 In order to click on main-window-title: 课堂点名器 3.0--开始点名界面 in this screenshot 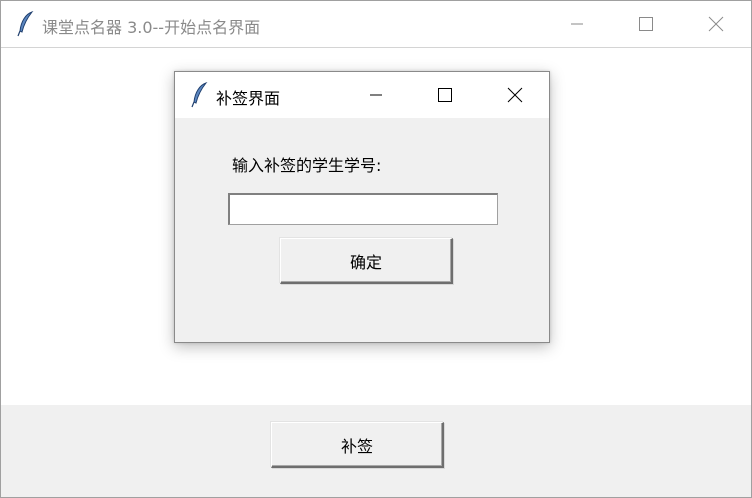, I will do `click(151, 27)`.